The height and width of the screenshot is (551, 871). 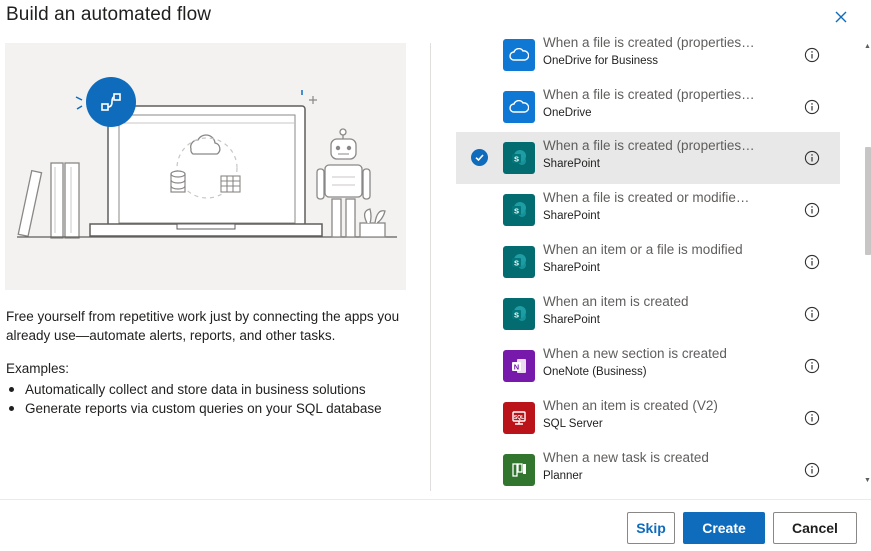 I want to click on trigger-connector-name: OneDrive for Business, so click(x=601, y=61).